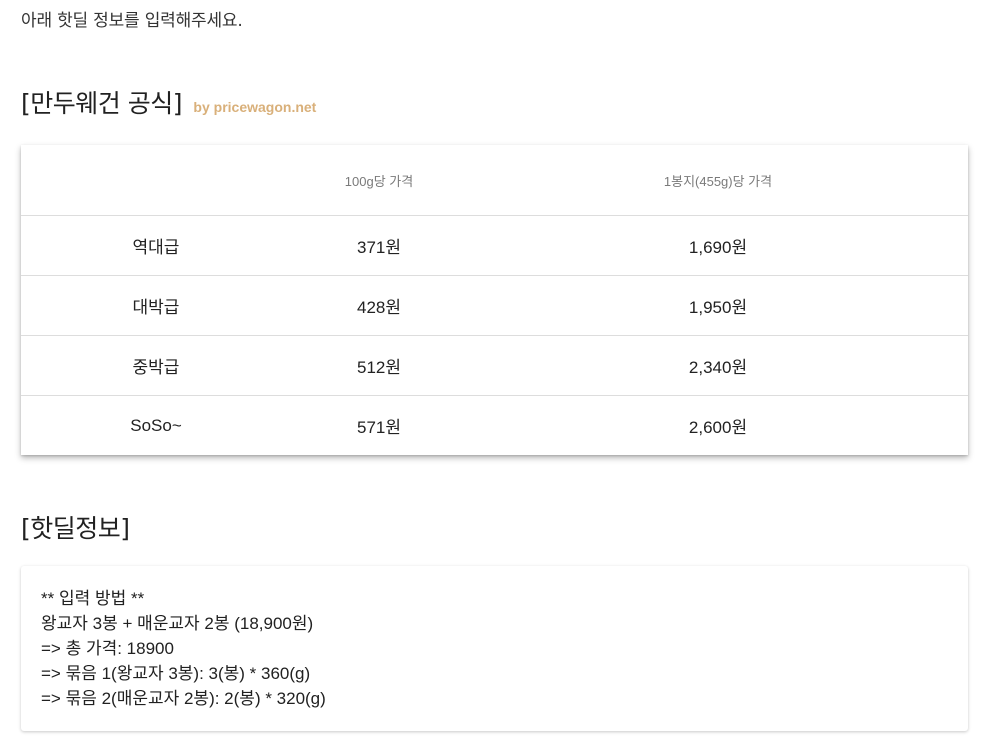 The width and height of the screenshot is (987, 737). Describe the element at coordinates (183, 698) in the screenshot. I see `instruction-line: => 묶음 2(매운교자 2봉): 2(봉) * 320(g)` at that location.